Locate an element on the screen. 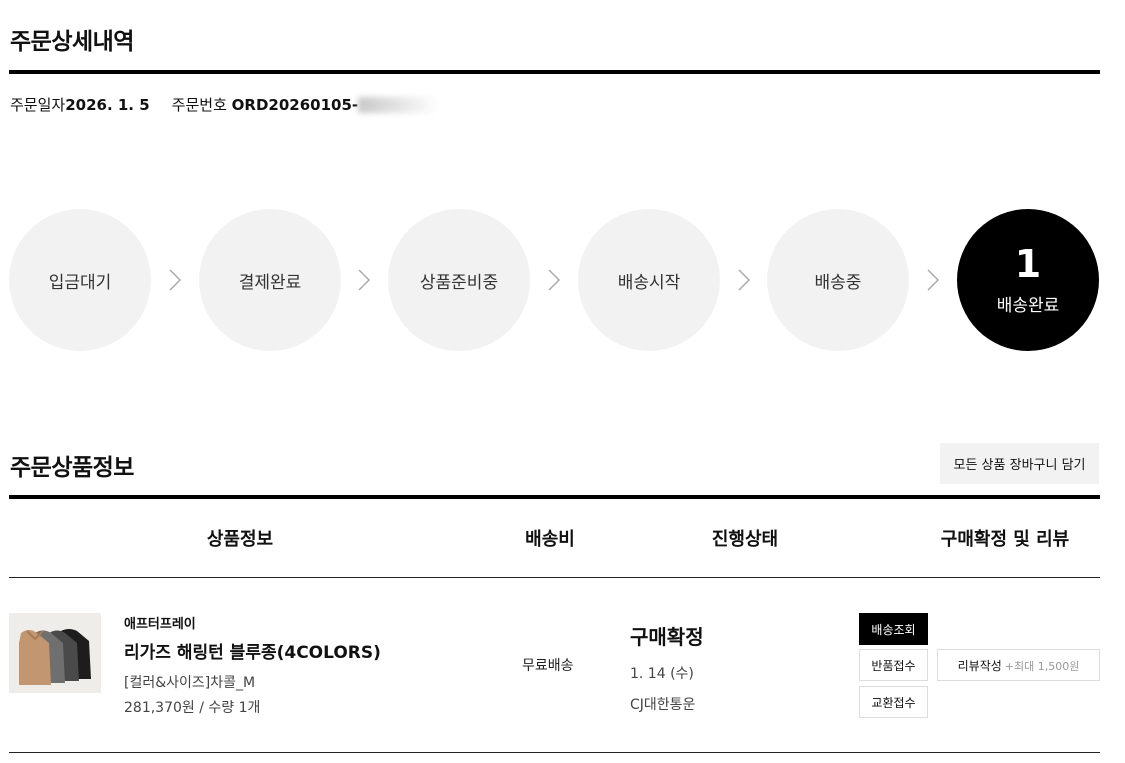 Image resolution: width=1125 pixels, height=763 pixels. add-all-to-cart-button: 모든 상품 장바구니 담기 is located at coordinates (1019, 463).